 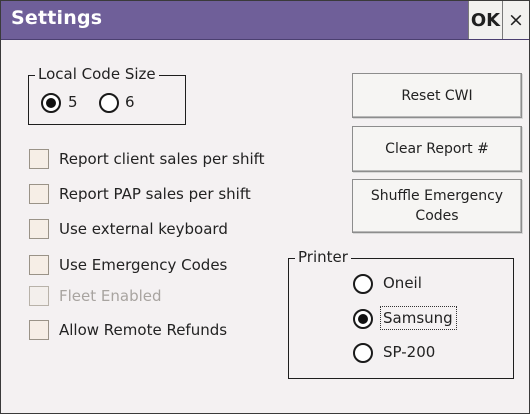 What do you see at coordinates (418, 318) in the screenshot?
I see `printer-label-samsung: Samsung` at bounding box center [418, 318].